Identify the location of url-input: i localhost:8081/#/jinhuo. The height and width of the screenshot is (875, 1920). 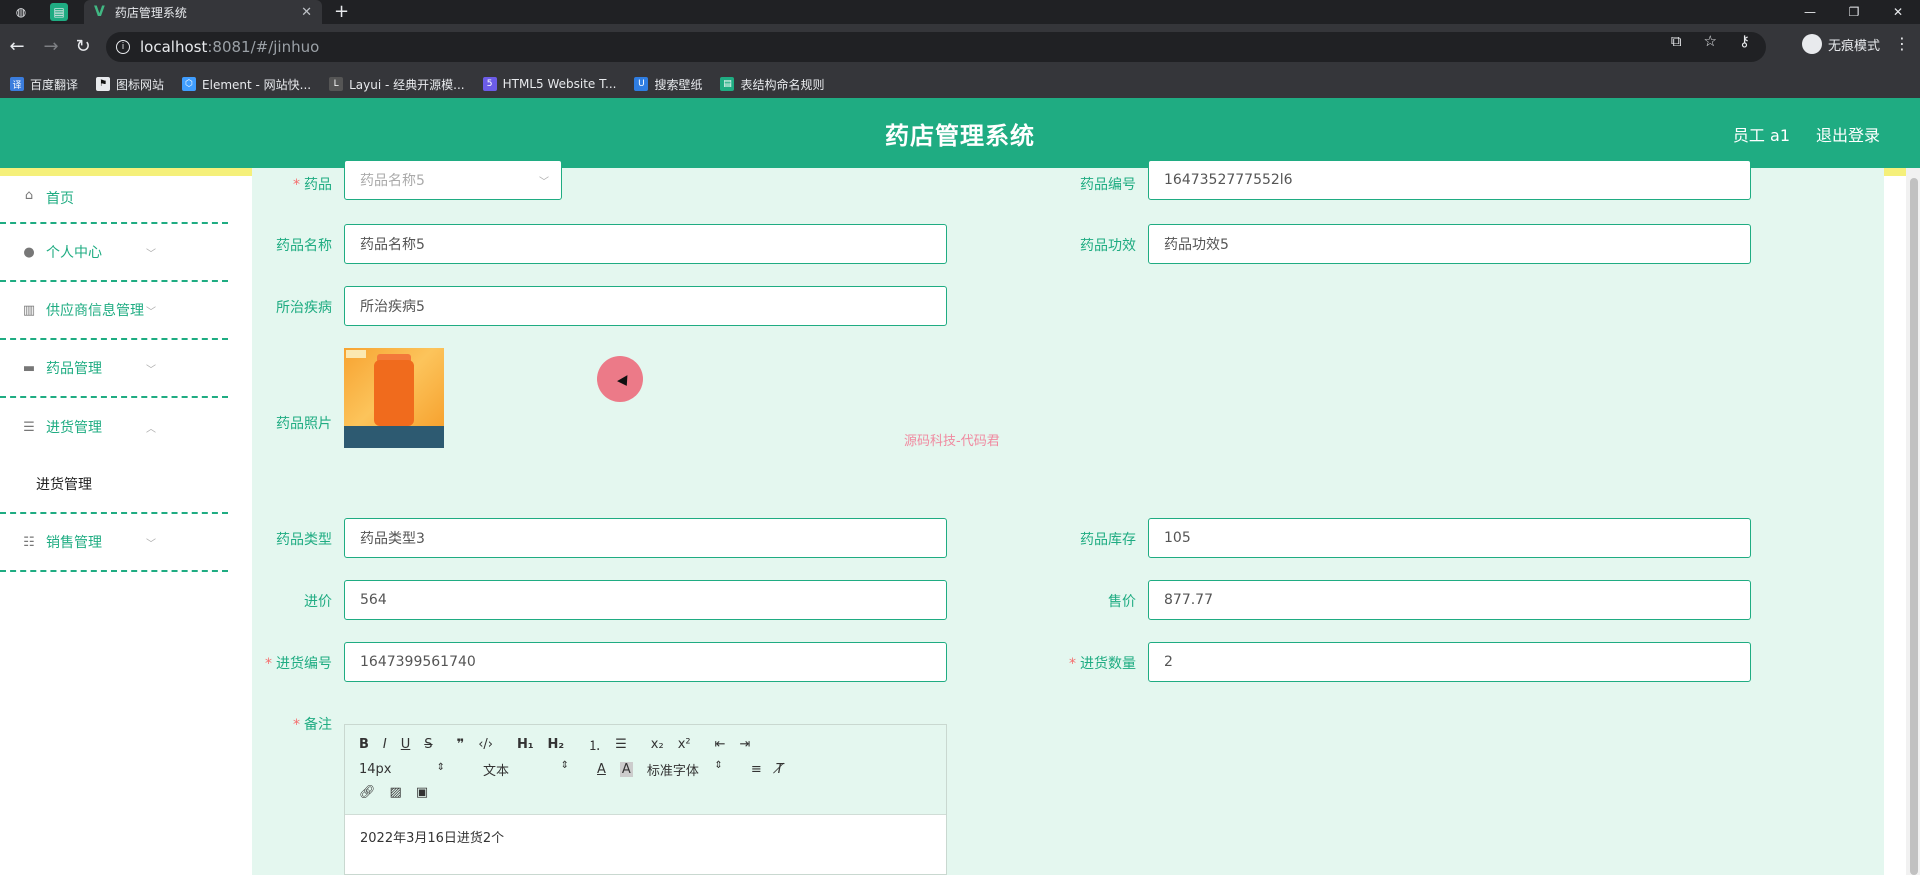
(936, 47).